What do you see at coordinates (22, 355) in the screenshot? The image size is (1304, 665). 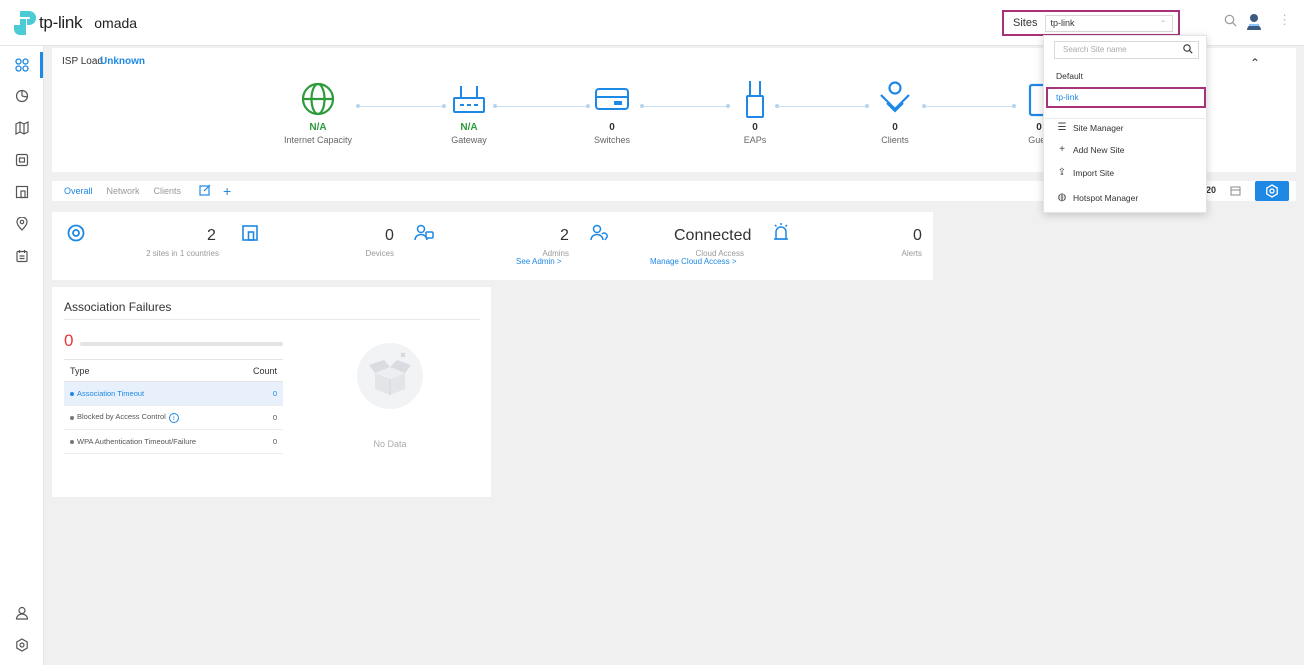 I see `sidebar` at bounding box center [22, 355].